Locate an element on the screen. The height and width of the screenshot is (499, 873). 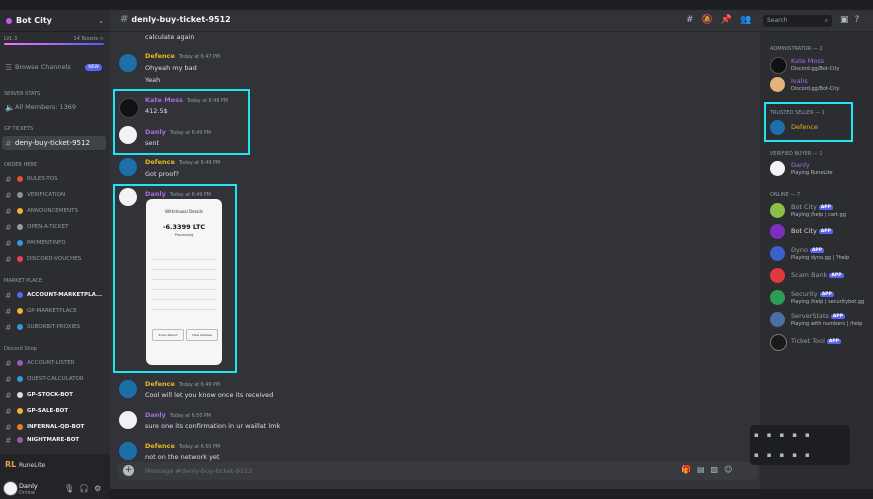
channel-vouches: # DISCORD-VOUCHES is located at coordinates (54, 259).